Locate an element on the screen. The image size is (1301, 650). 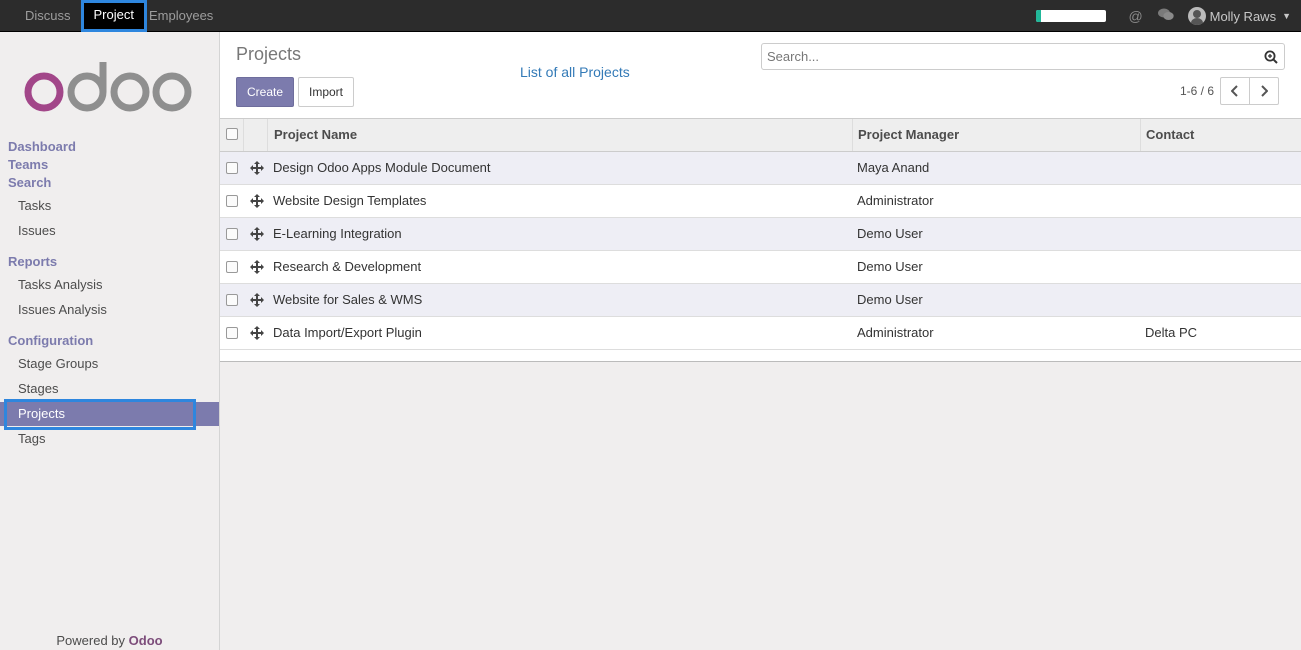
sidebar-section-dashboard: Dashboard is located at coordinates (42, 146).